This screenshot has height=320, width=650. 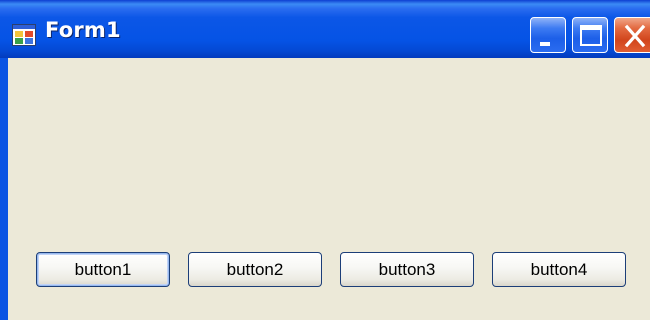 What do you see at coordinates (635, 36) in the screenshot?
I see `close-icon` at bounding box center [635, 36].